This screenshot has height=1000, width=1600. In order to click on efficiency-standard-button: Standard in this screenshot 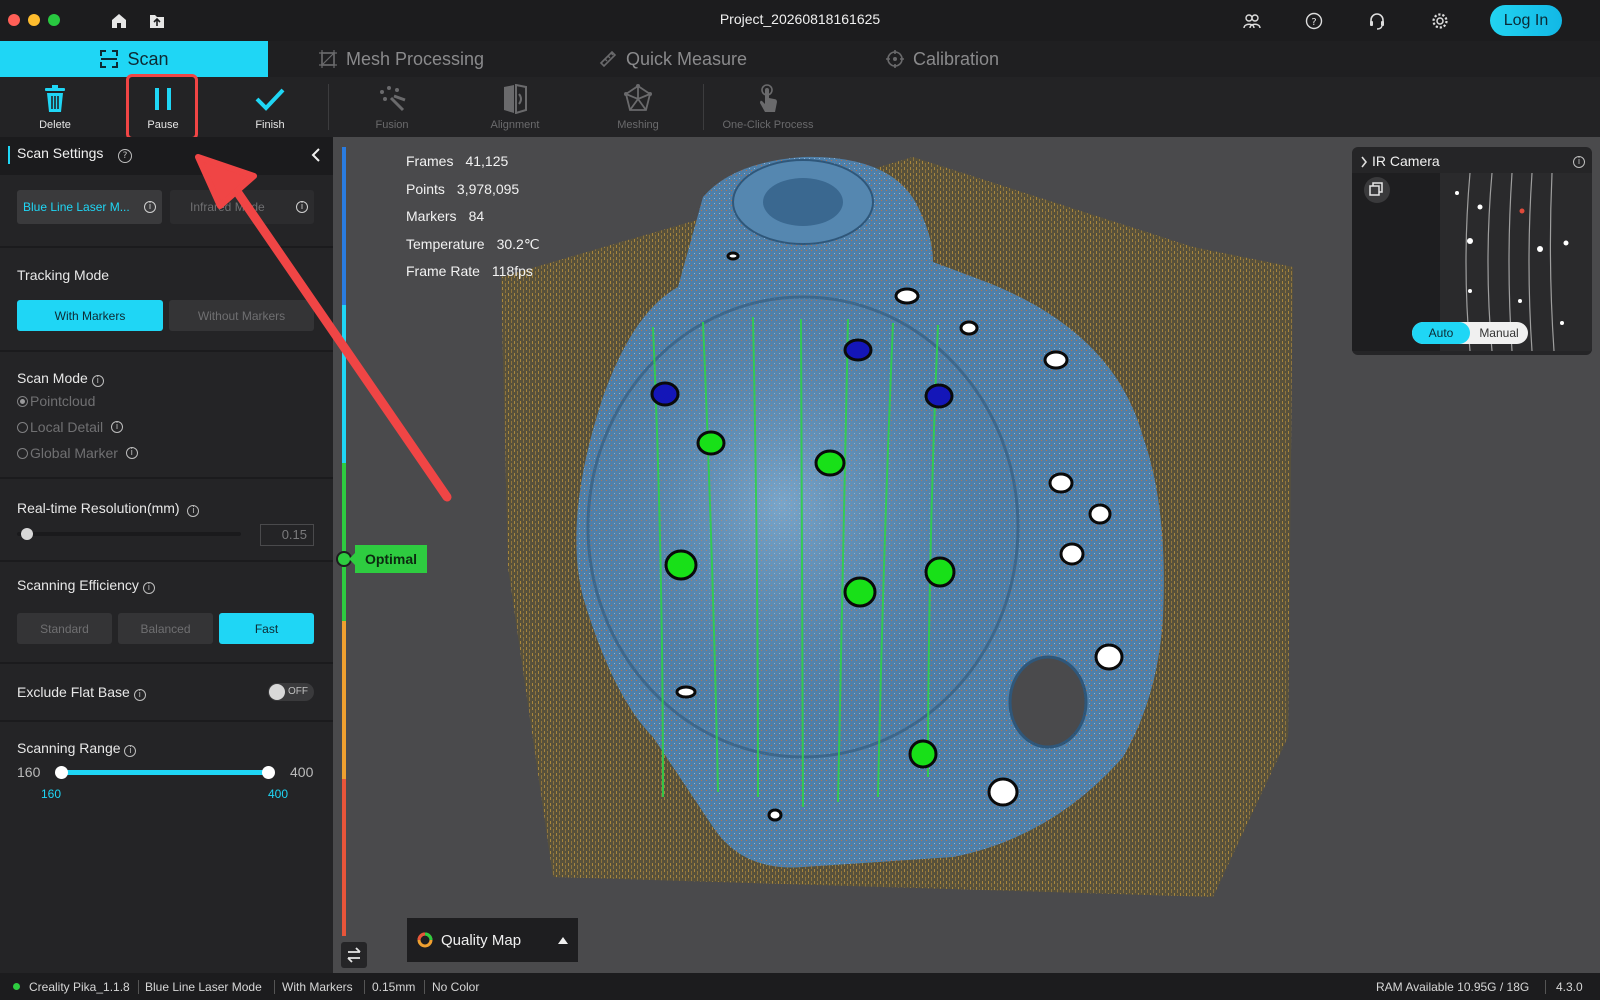, I will do `click(64, 628)`.